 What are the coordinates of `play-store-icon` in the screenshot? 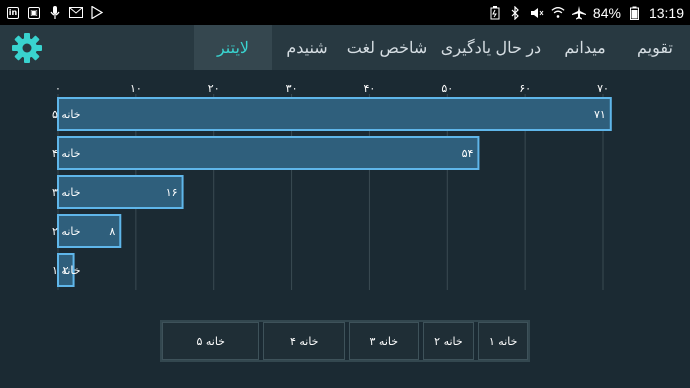 It's located at (97, 13).